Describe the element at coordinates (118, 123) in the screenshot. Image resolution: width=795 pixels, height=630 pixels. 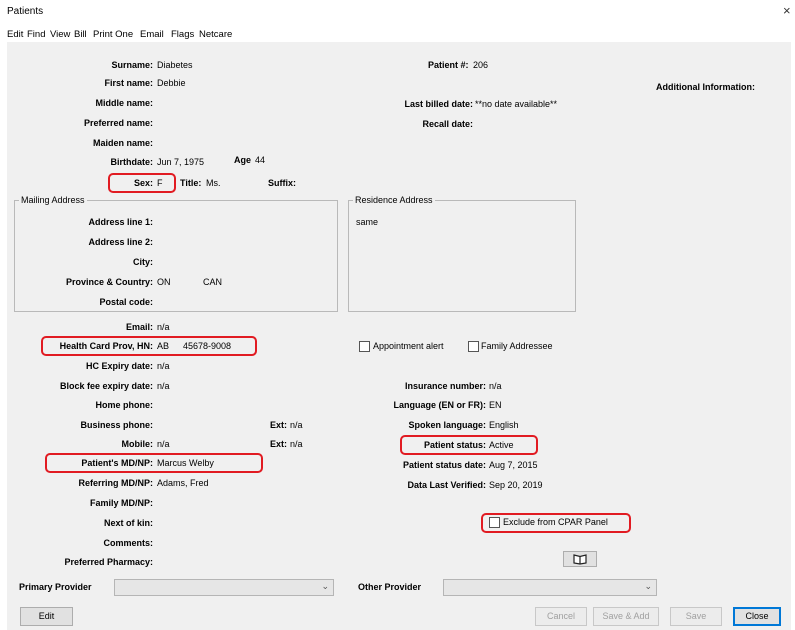
I see `preferred-name-label: Preferred name:` at that location.